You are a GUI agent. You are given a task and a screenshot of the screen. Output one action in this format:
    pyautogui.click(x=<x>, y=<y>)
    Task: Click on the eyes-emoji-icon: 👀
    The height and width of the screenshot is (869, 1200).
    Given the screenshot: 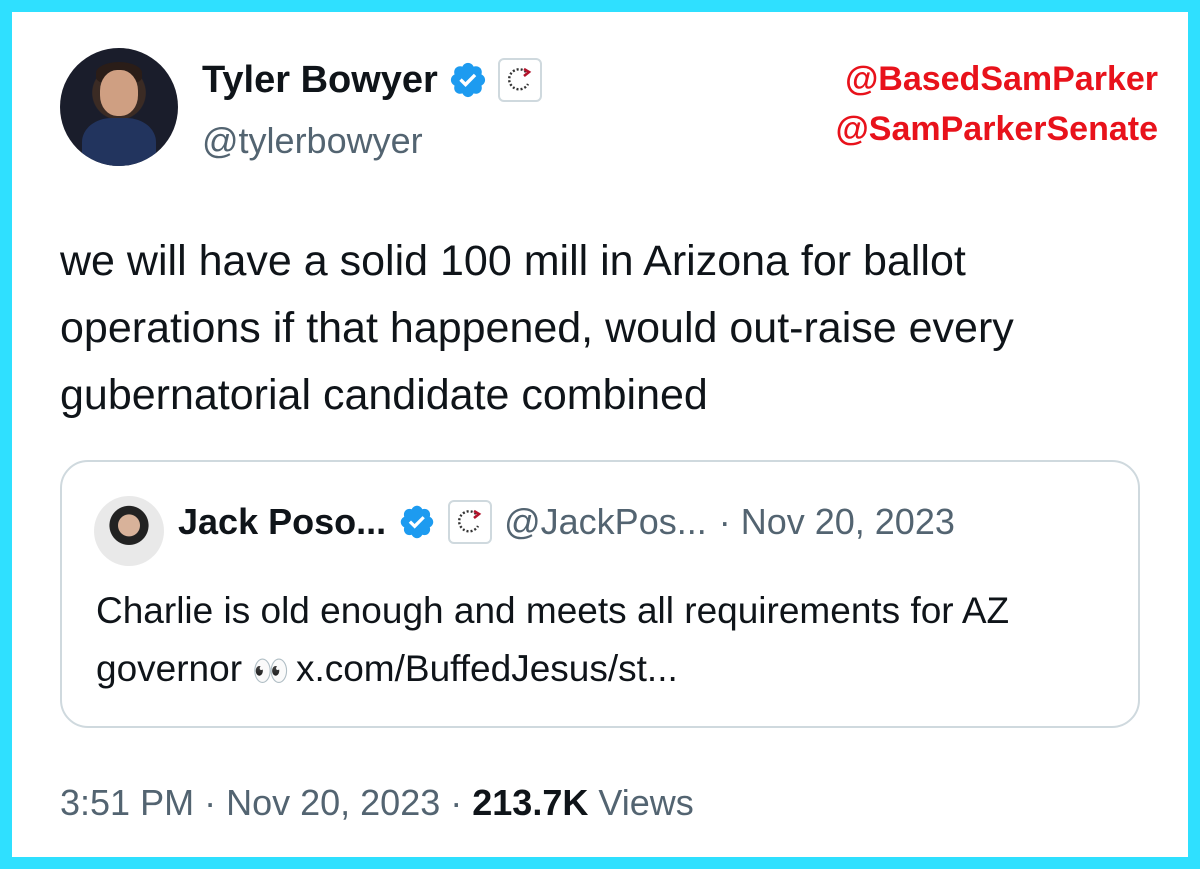 What is the action you would take?
    pyautogui.click(x=270, y=671)
    